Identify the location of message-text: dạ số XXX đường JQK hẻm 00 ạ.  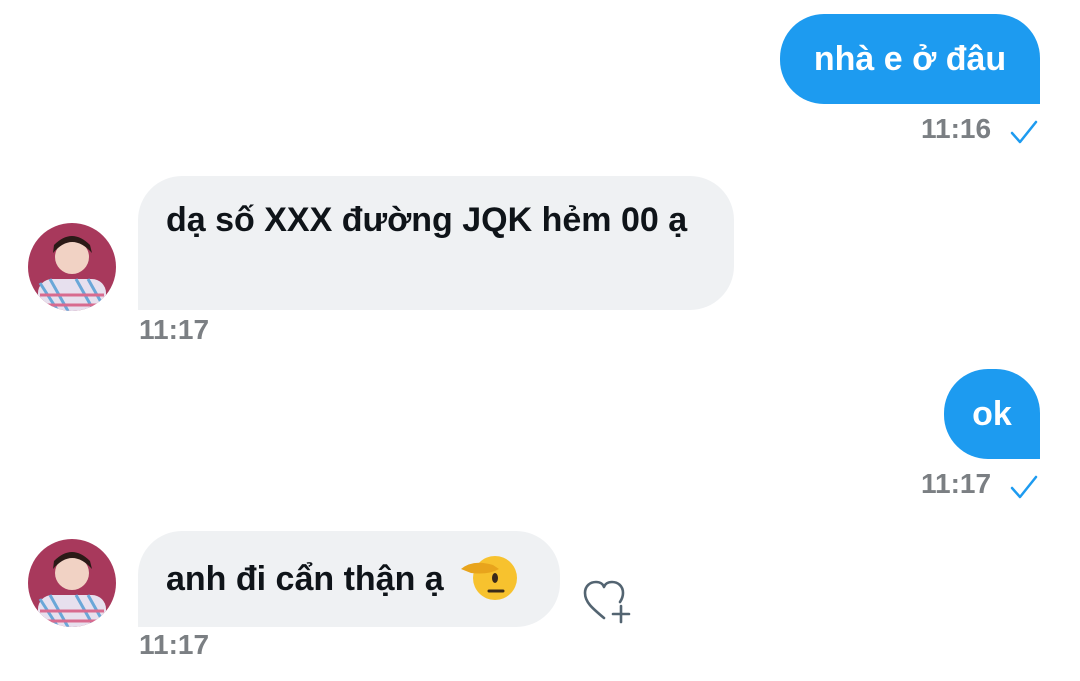
(427, 220).